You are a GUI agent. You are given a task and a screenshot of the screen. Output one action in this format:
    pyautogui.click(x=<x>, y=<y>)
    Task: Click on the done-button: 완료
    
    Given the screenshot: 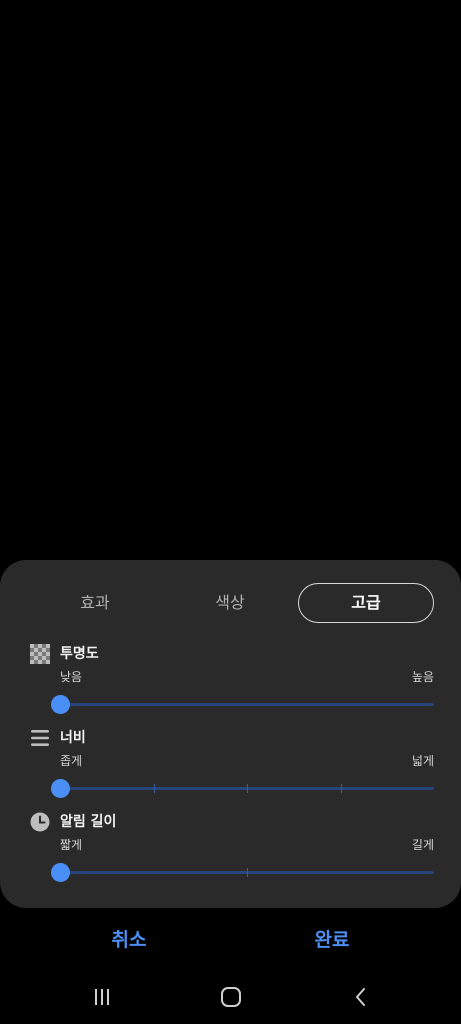 What is the action you would take?
    pyautogui.click(x=332, y=940)
    